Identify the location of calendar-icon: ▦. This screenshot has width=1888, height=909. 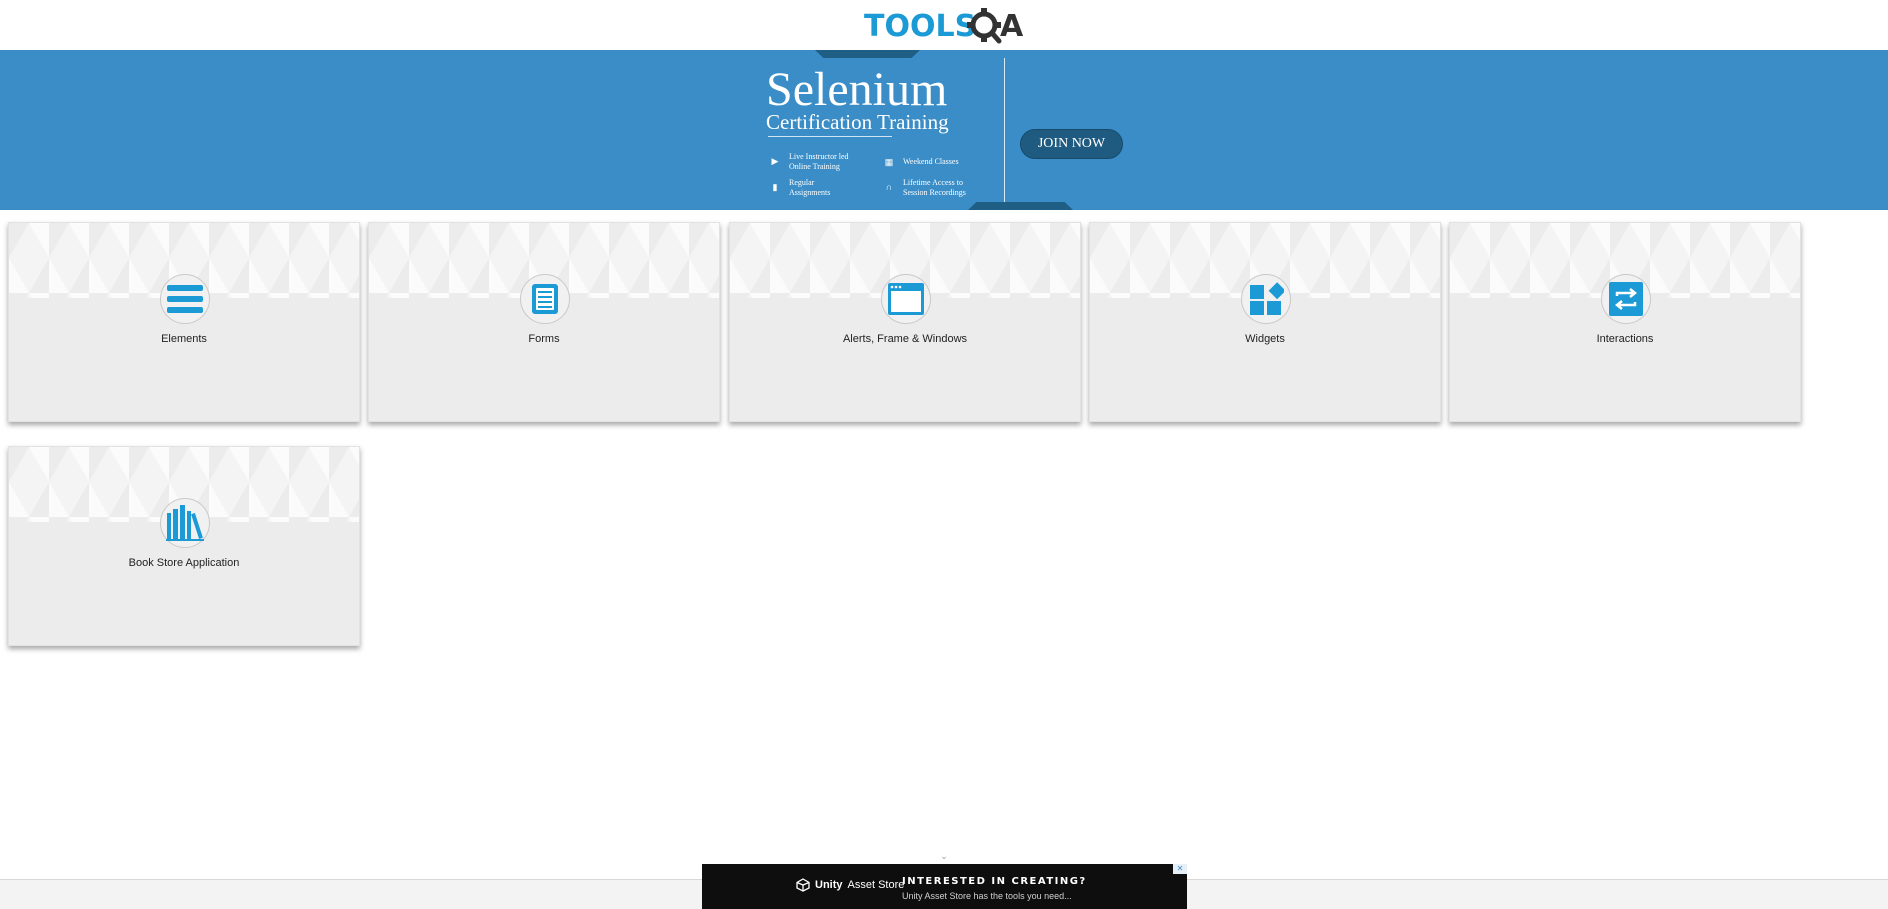
(889, 161).